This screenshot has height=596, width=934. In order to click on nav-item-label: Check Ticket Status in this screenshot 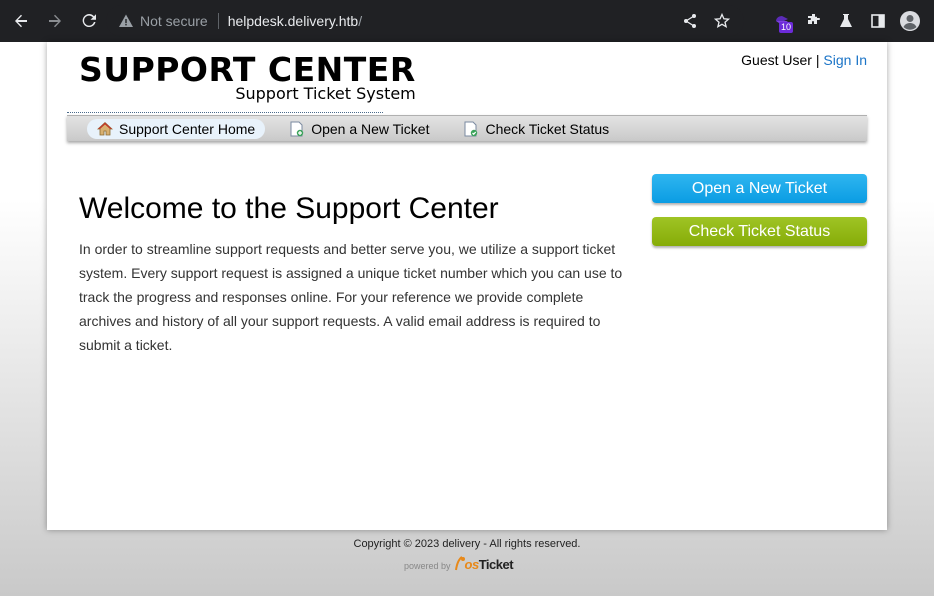, I will do `click(547, 128)`.